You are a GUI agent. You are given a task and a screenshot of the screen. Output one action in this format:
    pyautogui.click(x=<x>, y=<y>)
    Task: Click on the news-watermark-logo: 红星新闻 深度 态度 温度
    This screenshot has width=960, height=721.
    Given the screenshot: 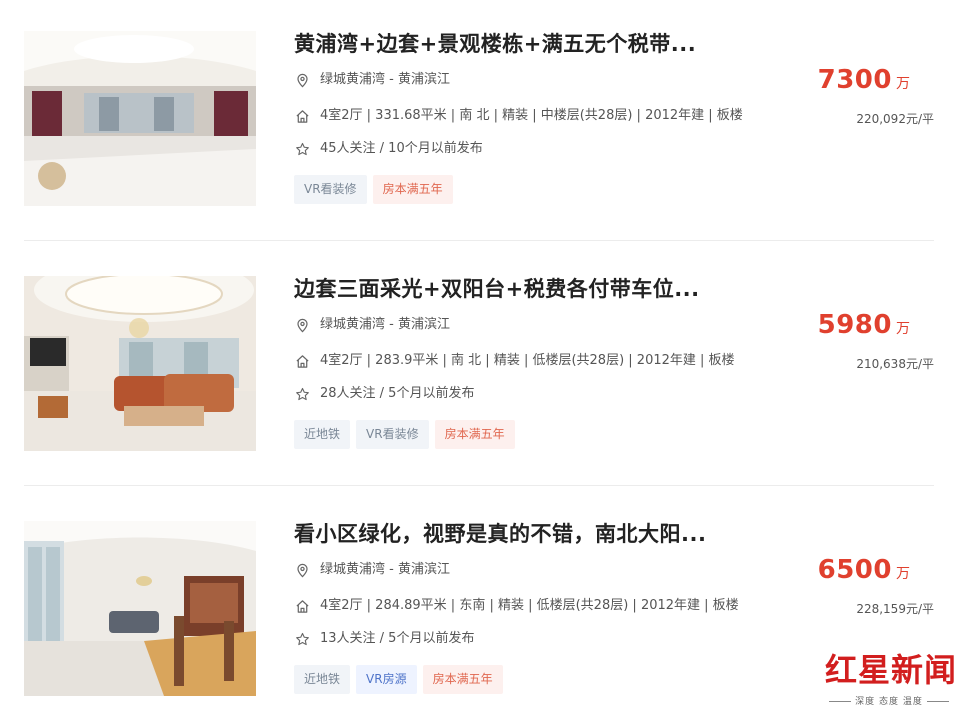 What is the action you would take?
    pyautogui.click(x=891, y=683)
    